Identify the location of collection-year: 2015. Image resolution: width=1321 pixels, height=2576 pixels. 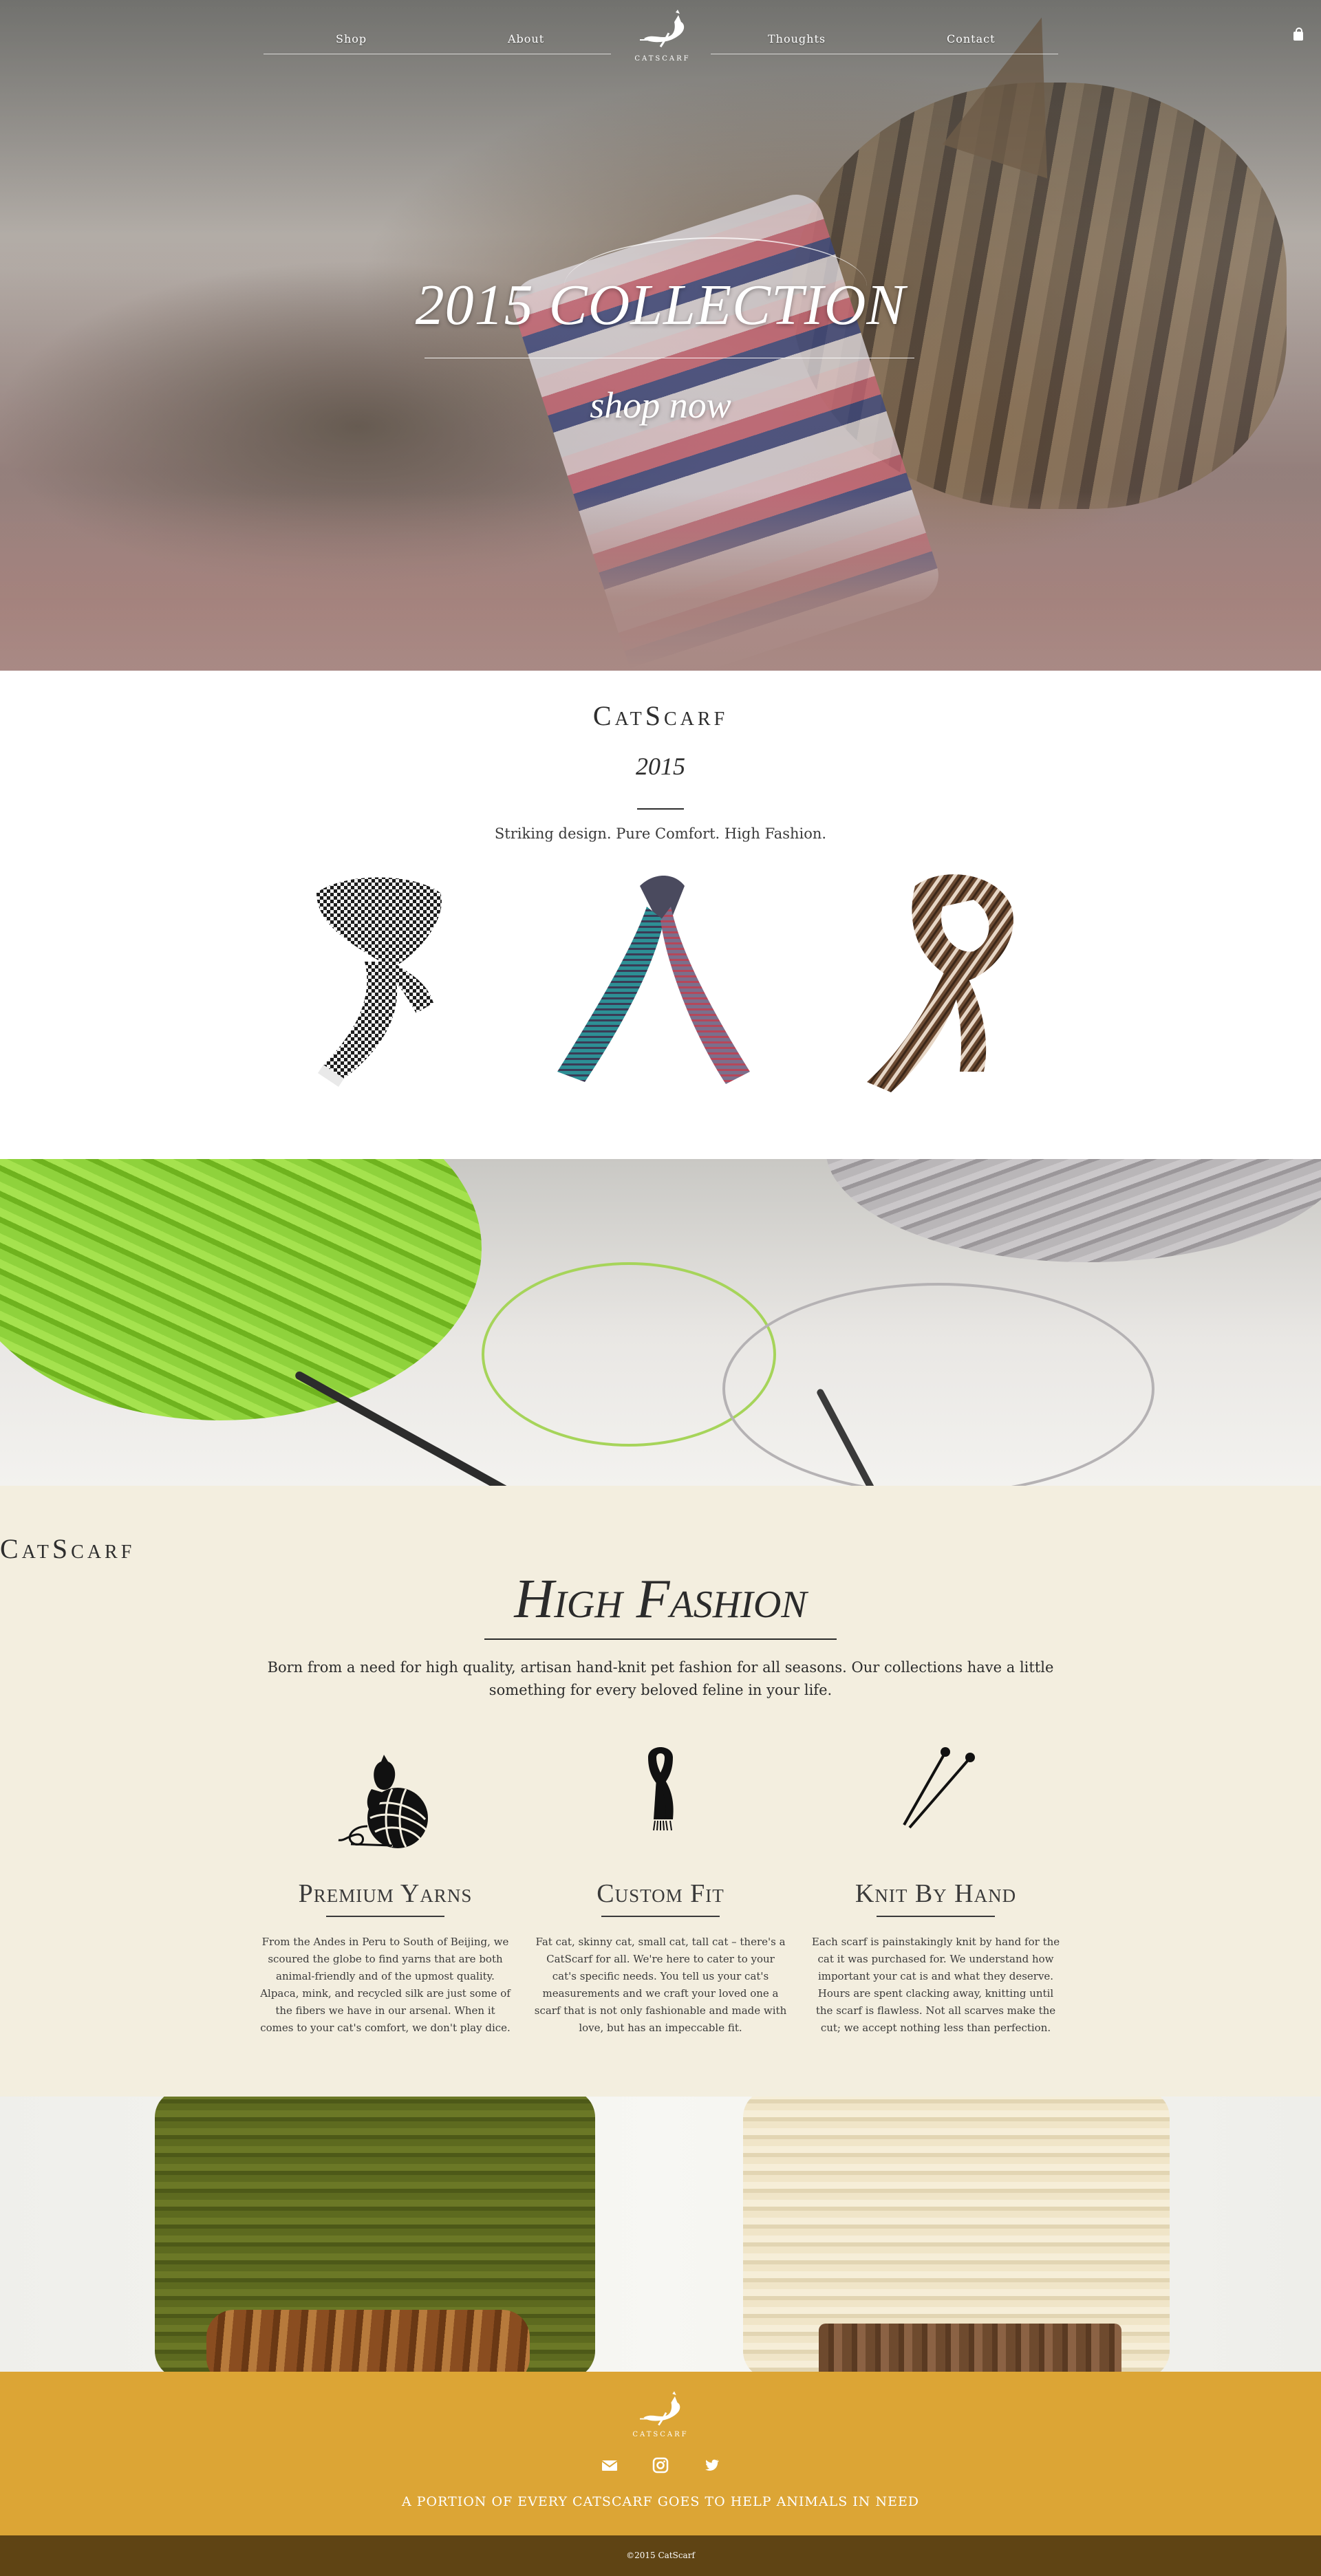
(660, 766).